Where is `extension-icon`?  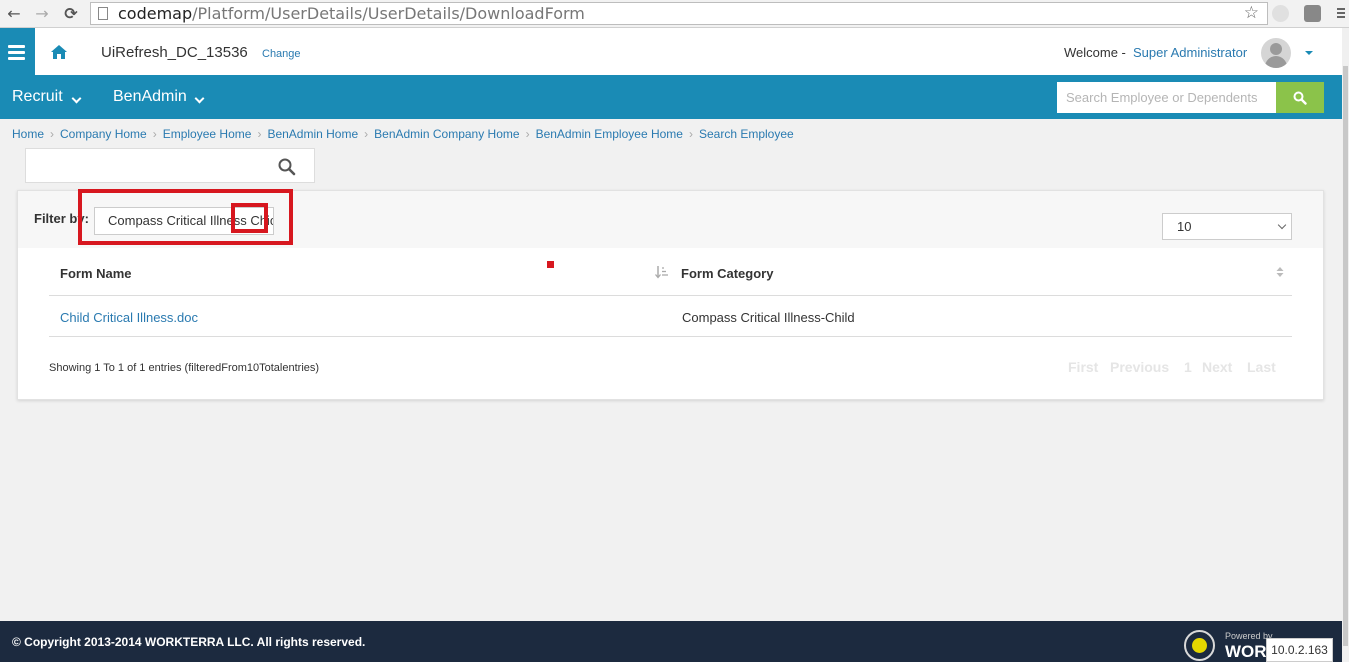
extension-icon is located at coordinates (1280, 13).